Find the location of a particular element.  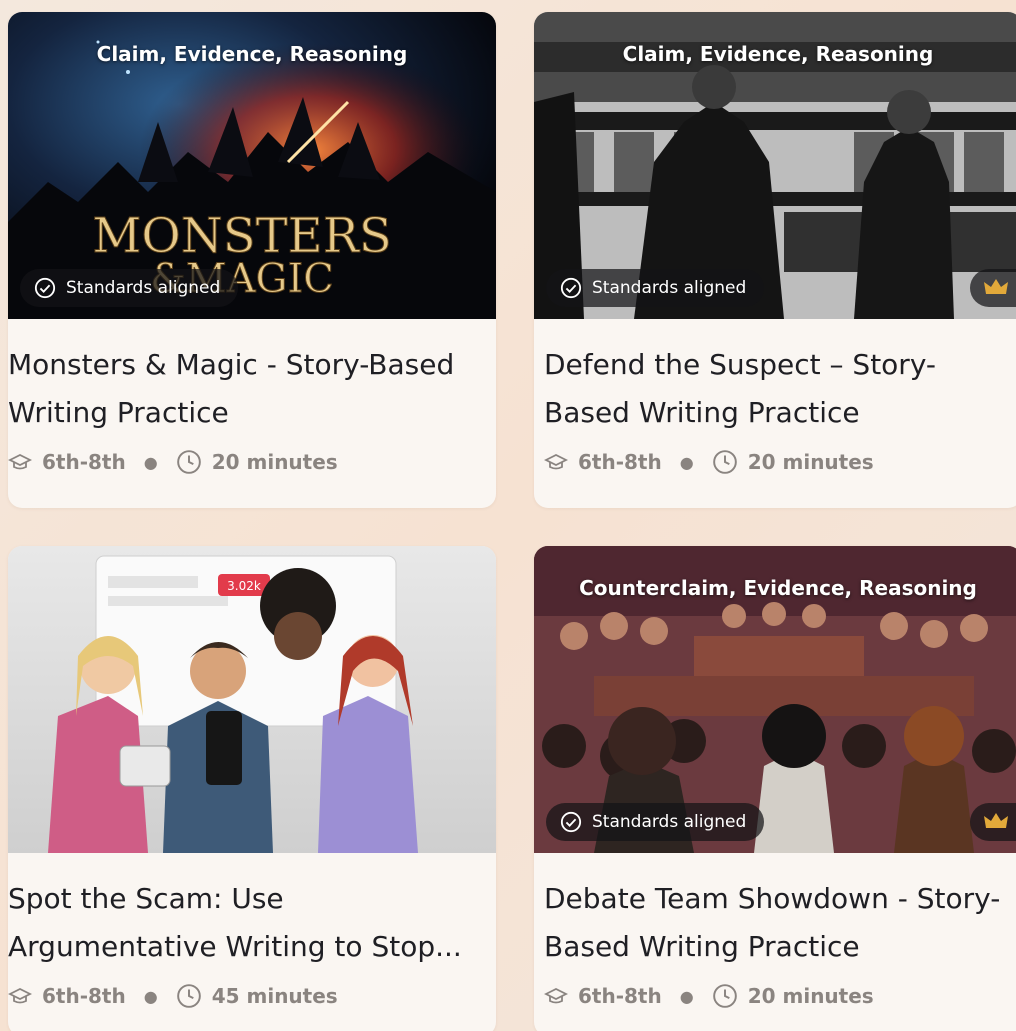

card-meta: 6th-8th ● 45 minutes is located at coordinates (252, 996).